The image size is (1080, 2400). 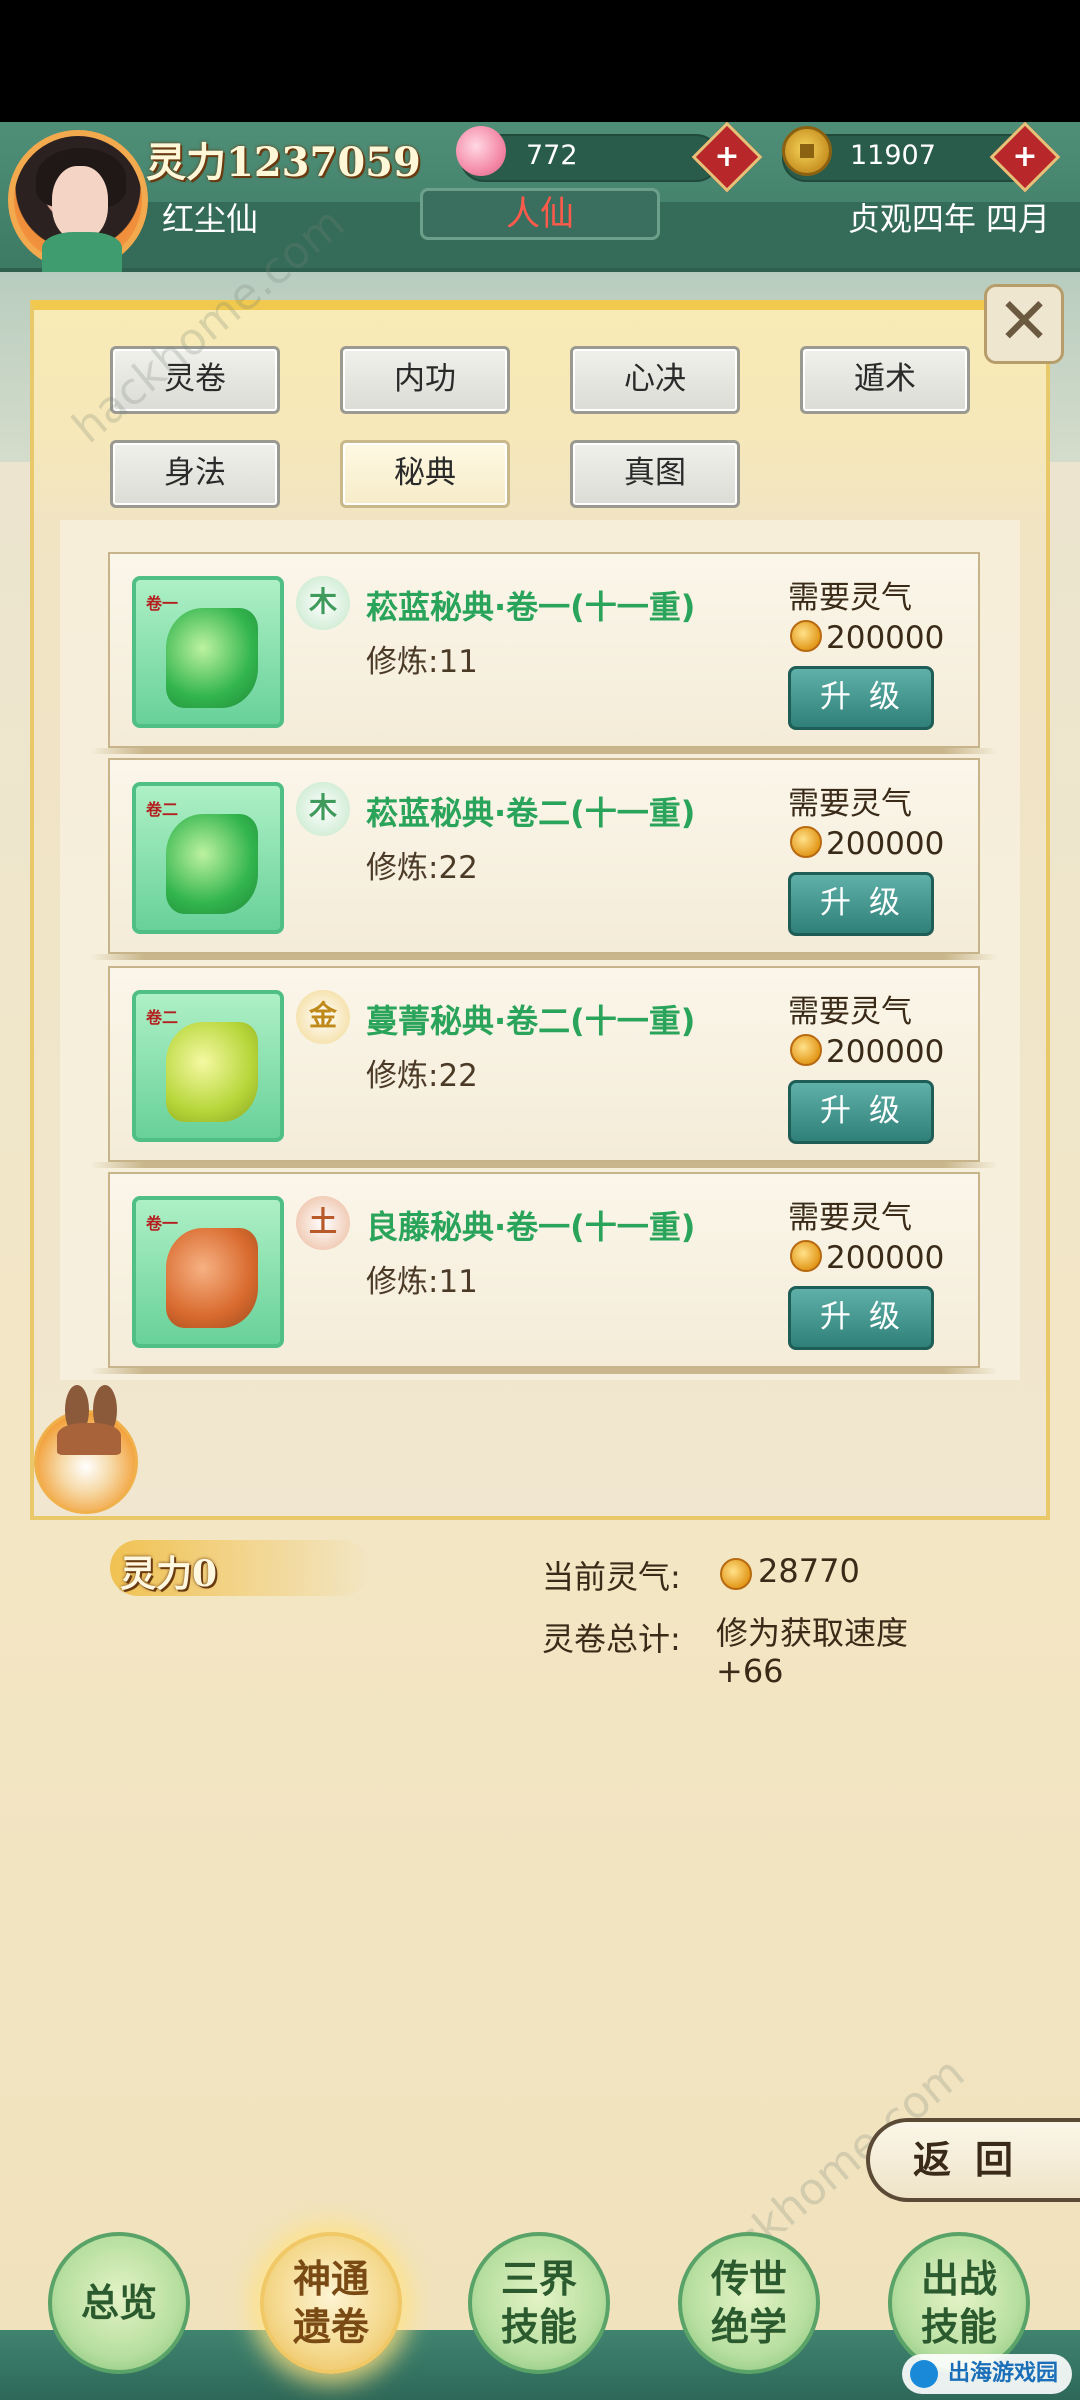 I want to click on current-qi-value: 28770, so click(x=809, y=1571).